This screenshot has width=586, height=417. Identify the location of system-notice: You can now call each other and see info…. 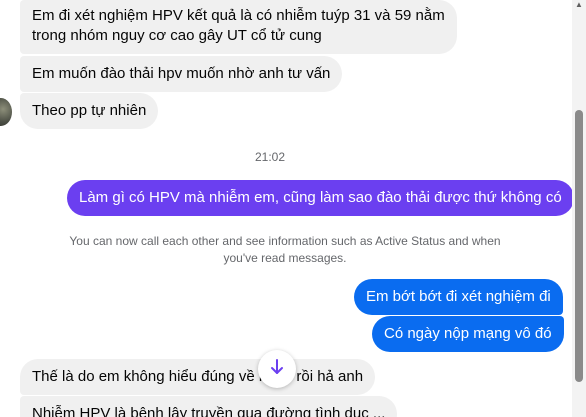
(285, 250).